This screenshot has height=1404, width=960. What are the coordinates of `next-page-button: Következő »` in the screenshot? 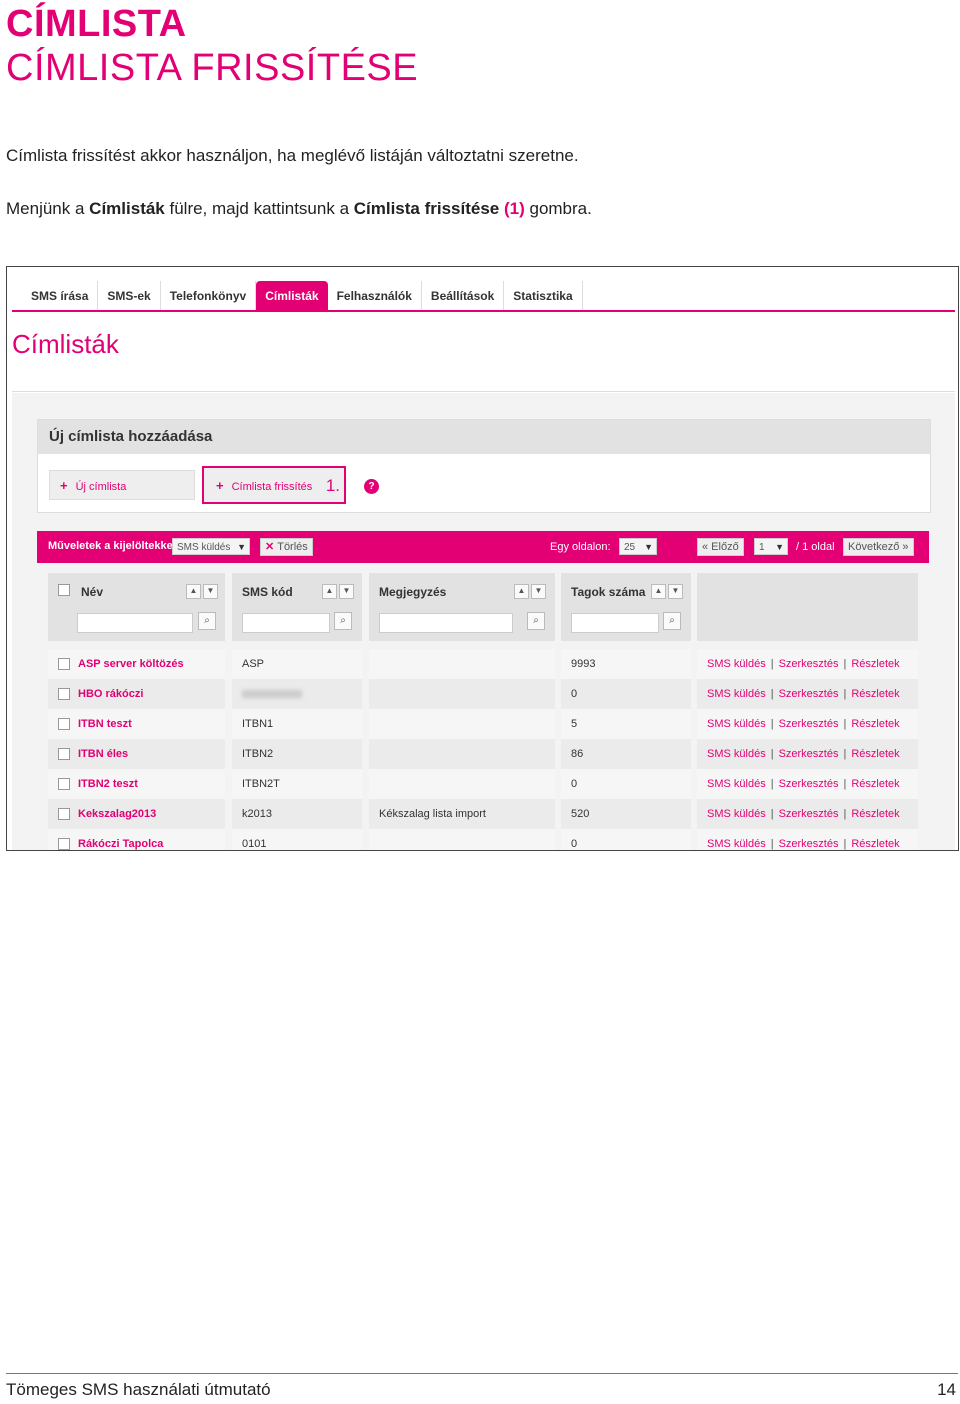 It's located at (878, 547).